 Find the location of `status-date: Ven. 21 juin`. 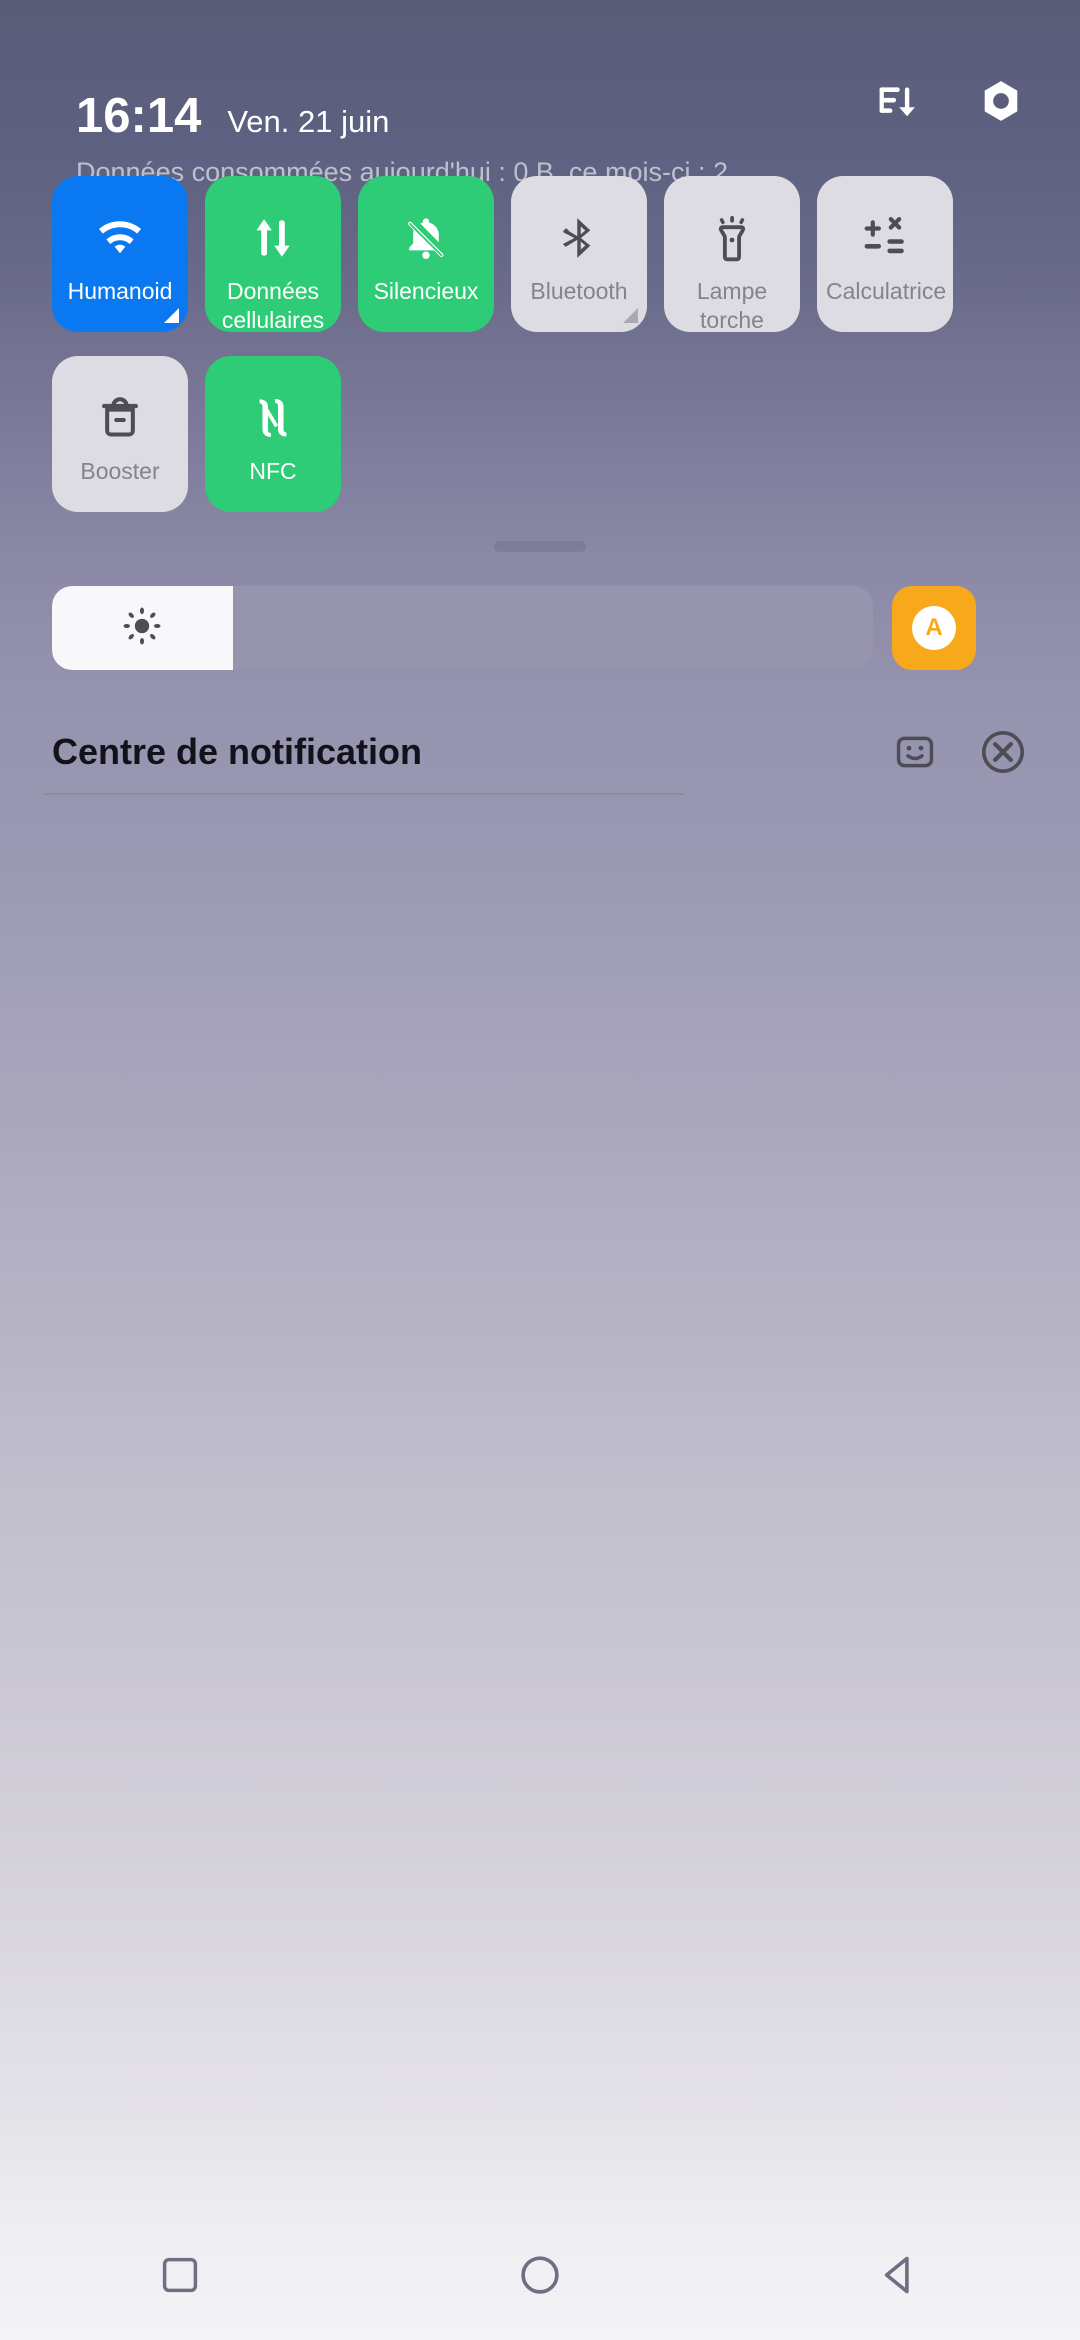

status-date: Ven. 21 juin is located at coordinates (308, 121).